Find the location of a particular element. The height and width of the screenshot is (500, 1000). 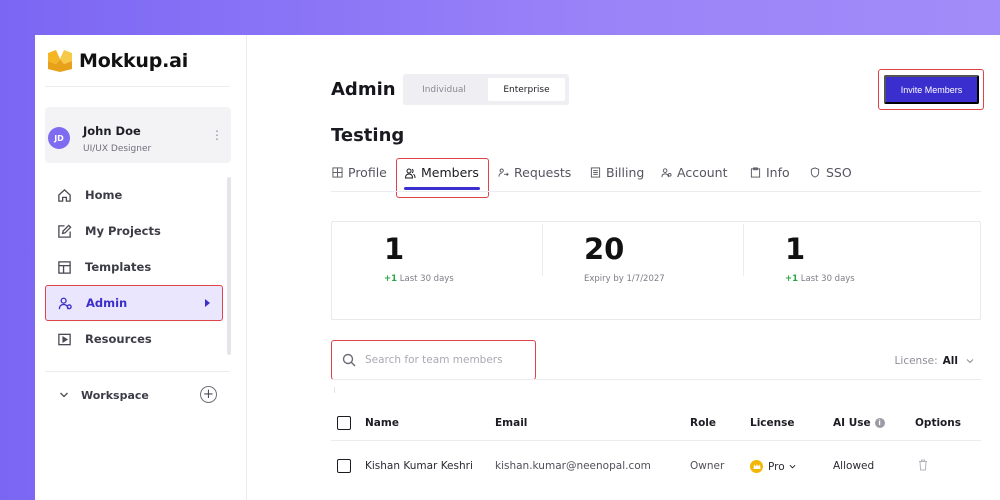

mokkup-logo-icon is located at coordinates (60, 61).